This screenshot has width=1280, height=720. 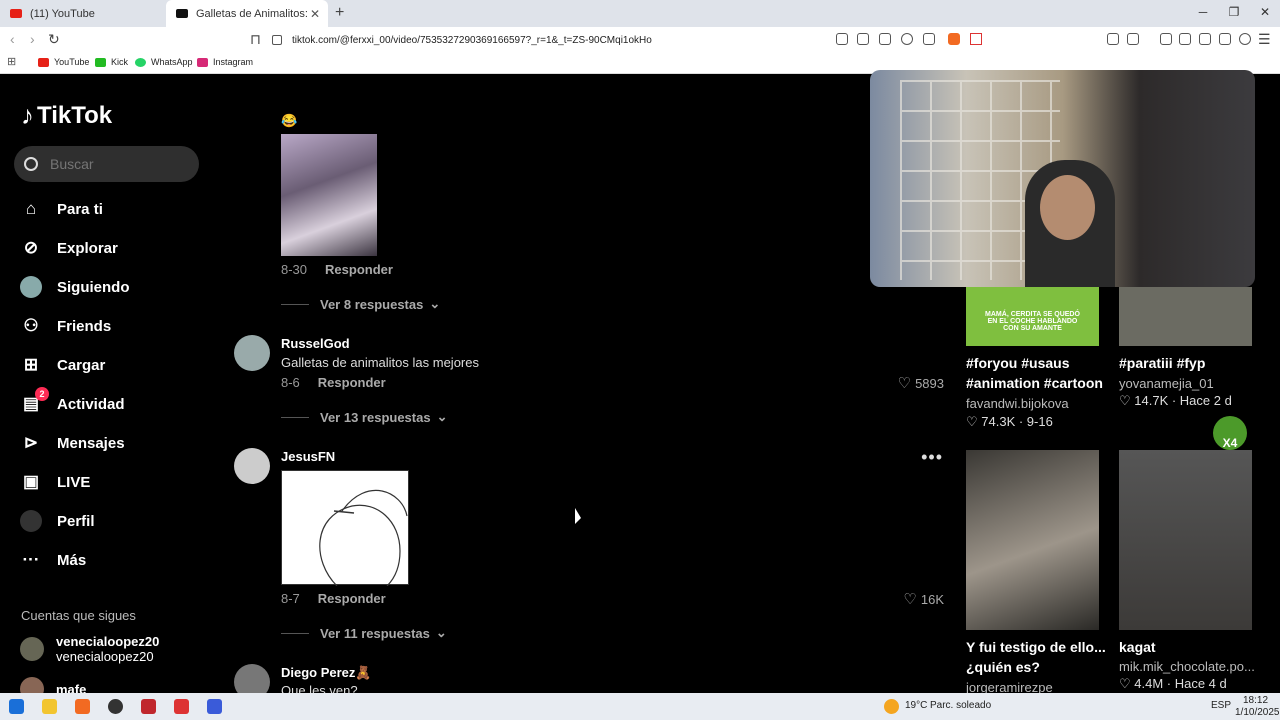 What do you see at coordinates (885, 39) in the screenshot?
I see `translate-icon` at bounding box center [885, 39].